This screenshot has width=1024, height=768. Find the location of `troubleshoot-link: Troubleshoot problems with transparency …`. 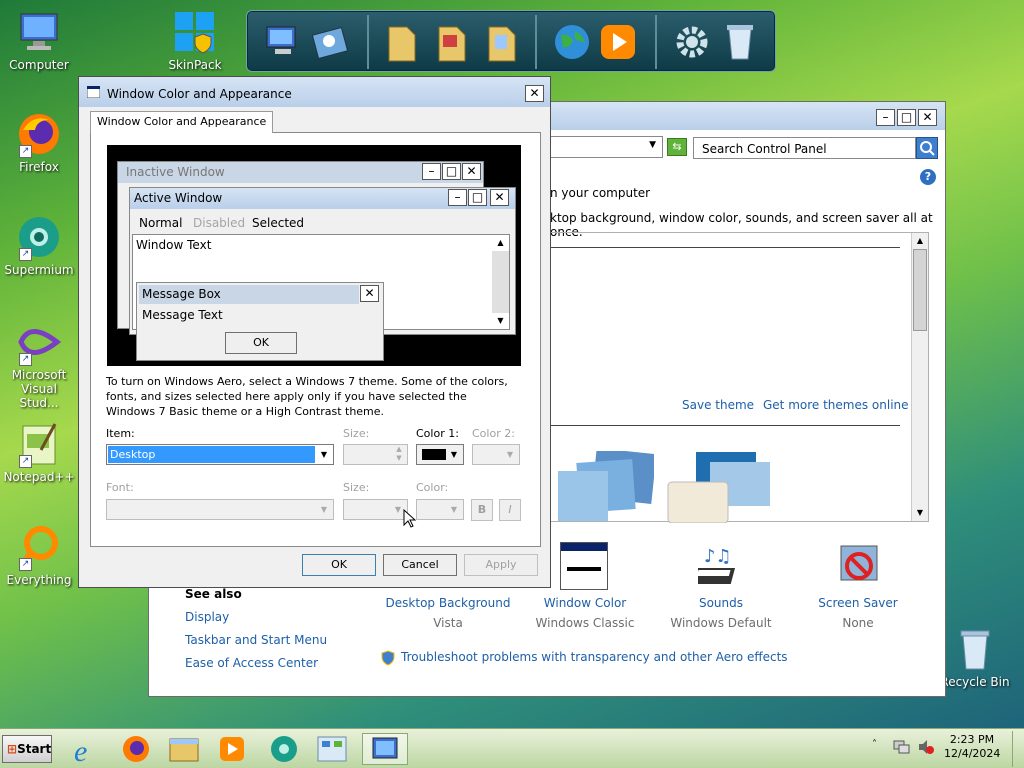

troubleshoot-link: Troubleshoot problems with transparency … is located at coordinates (594, 657).